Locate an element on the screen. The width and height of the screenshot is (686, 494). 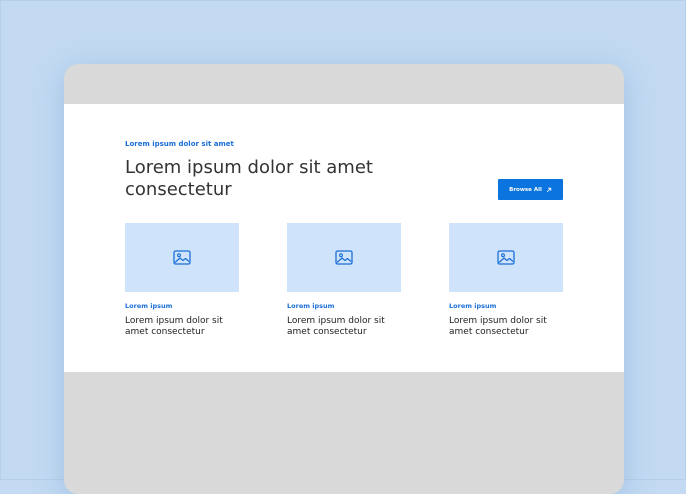
browse-all-button: Browse All is located at coordinates (530, 189).